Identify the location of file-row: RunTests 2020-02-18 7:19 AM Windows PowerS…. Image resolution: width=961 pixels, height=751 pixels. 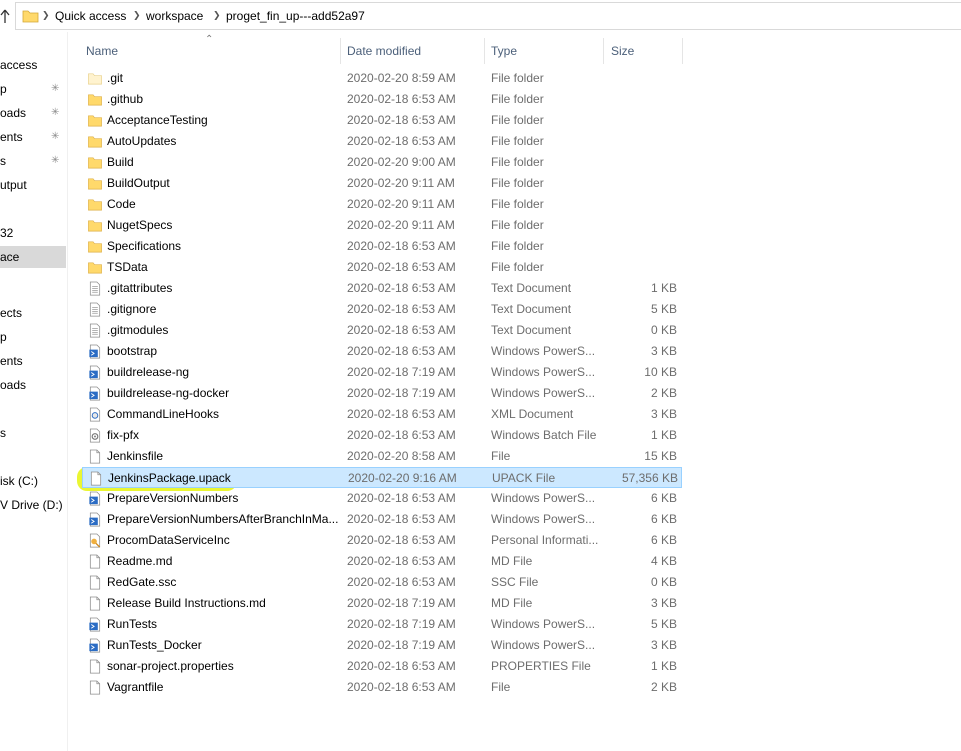
(382, 624).